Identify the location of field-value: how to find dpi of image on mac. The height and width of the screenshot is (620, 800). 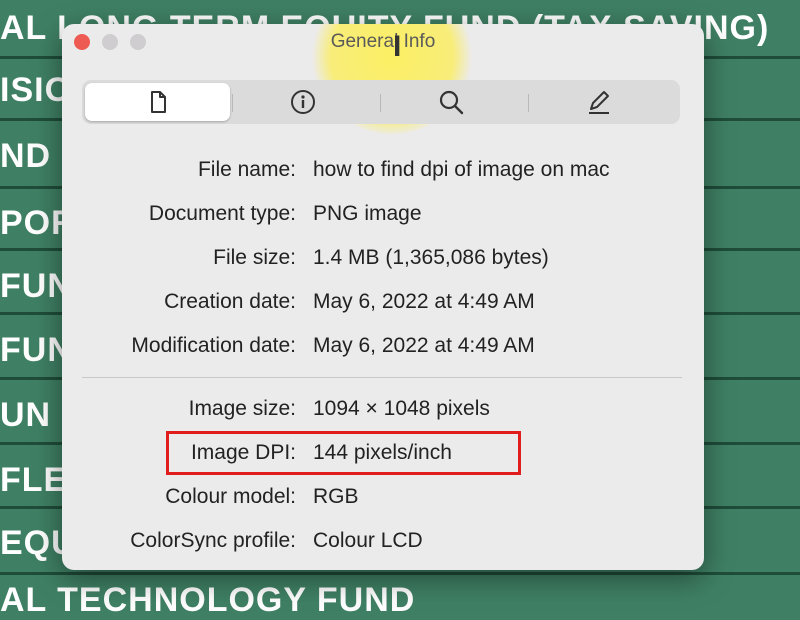
(461, 169).